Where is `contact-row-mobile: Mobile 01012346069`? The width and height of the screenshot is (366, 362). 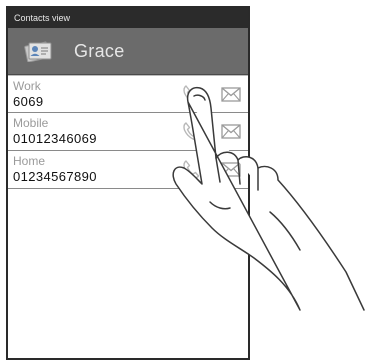 contact-row-mobile: Mobile 01012346069 is located at coordinates (128, 132).